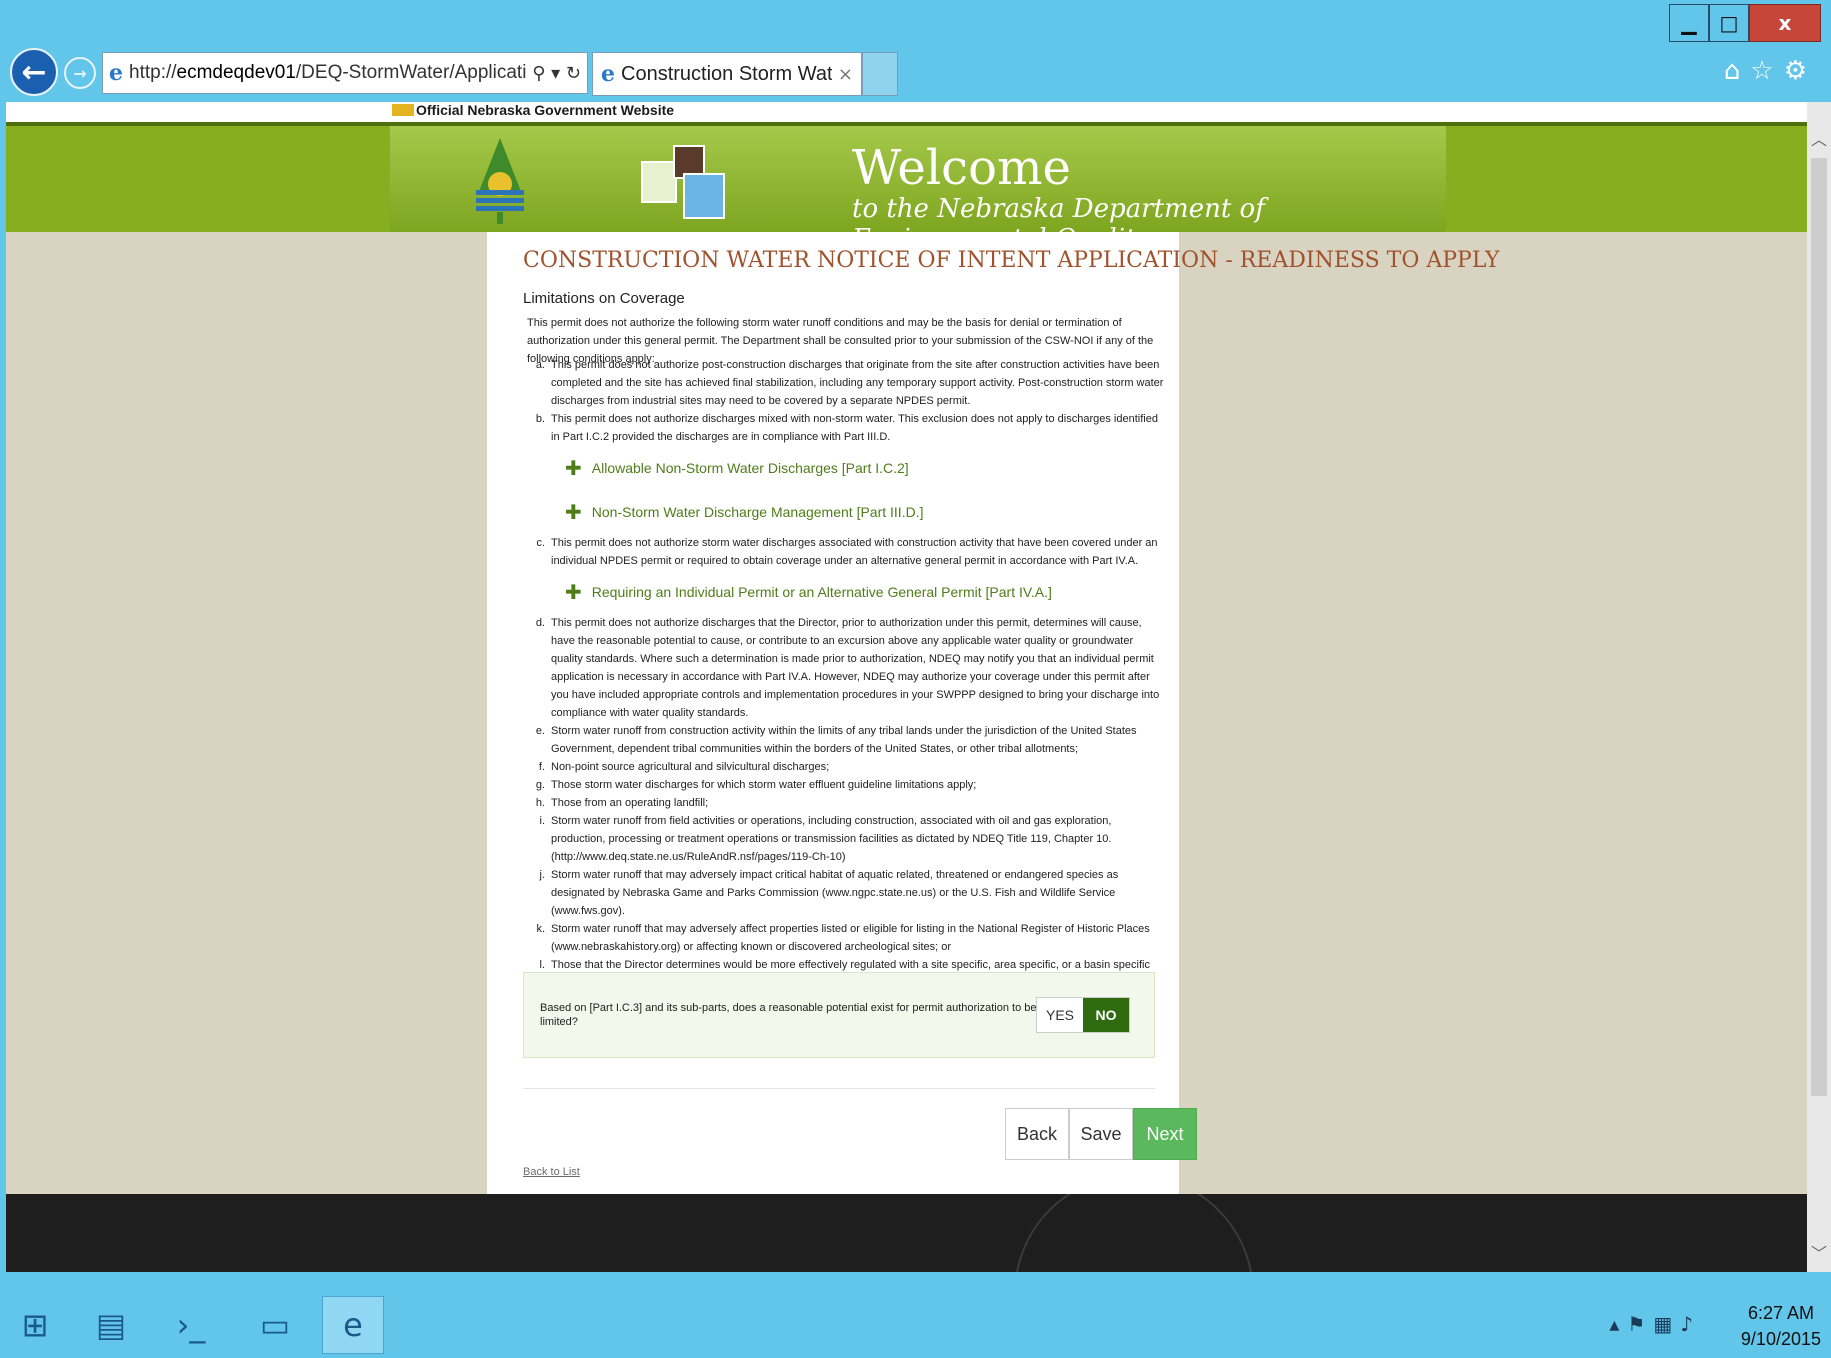  Describe the element at coordinates (1106, 1015) in the screenshot. I see `toggle-no-button: NO` at that location.